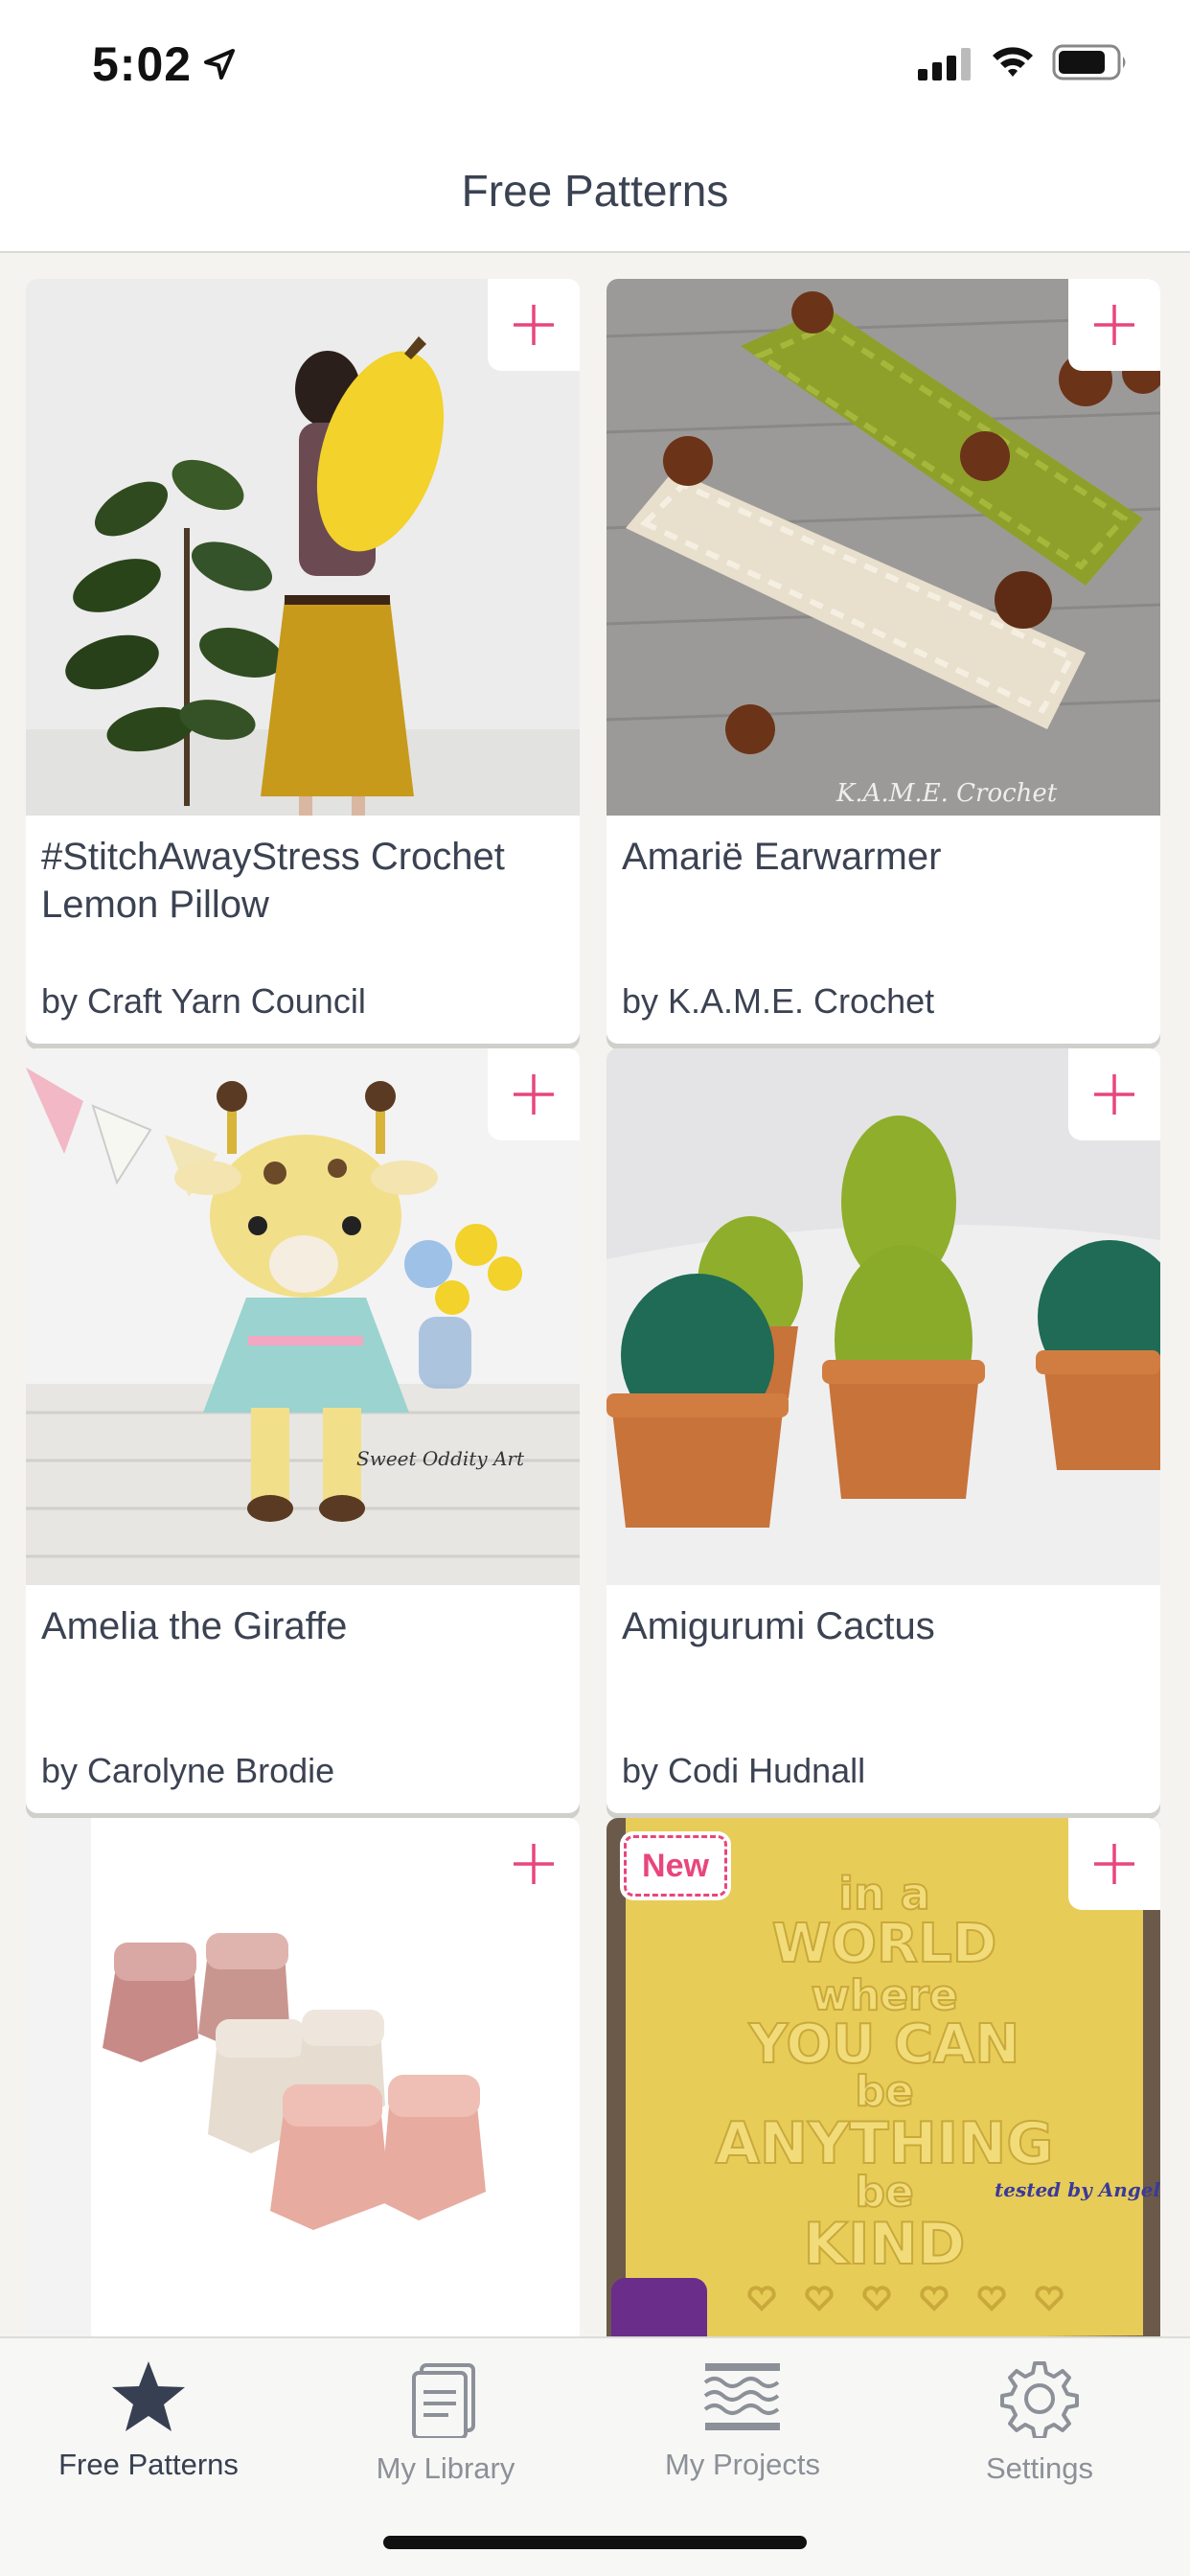 The image size is (1190, 2576). I want to click on pattern-author: by Craft Yarn Council, so click(203, 1001).